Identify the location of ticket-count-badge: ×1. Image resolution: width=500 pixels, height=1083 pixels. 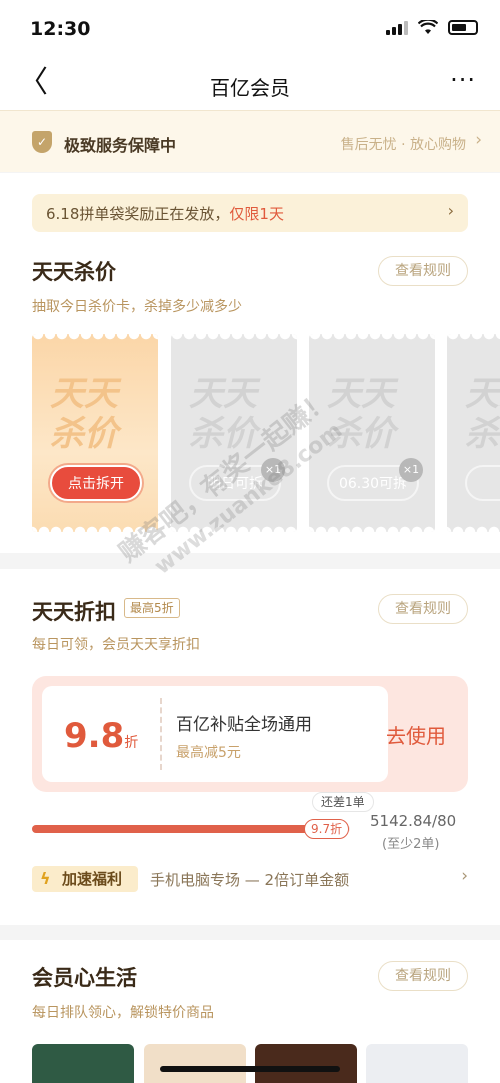
(411, 470).